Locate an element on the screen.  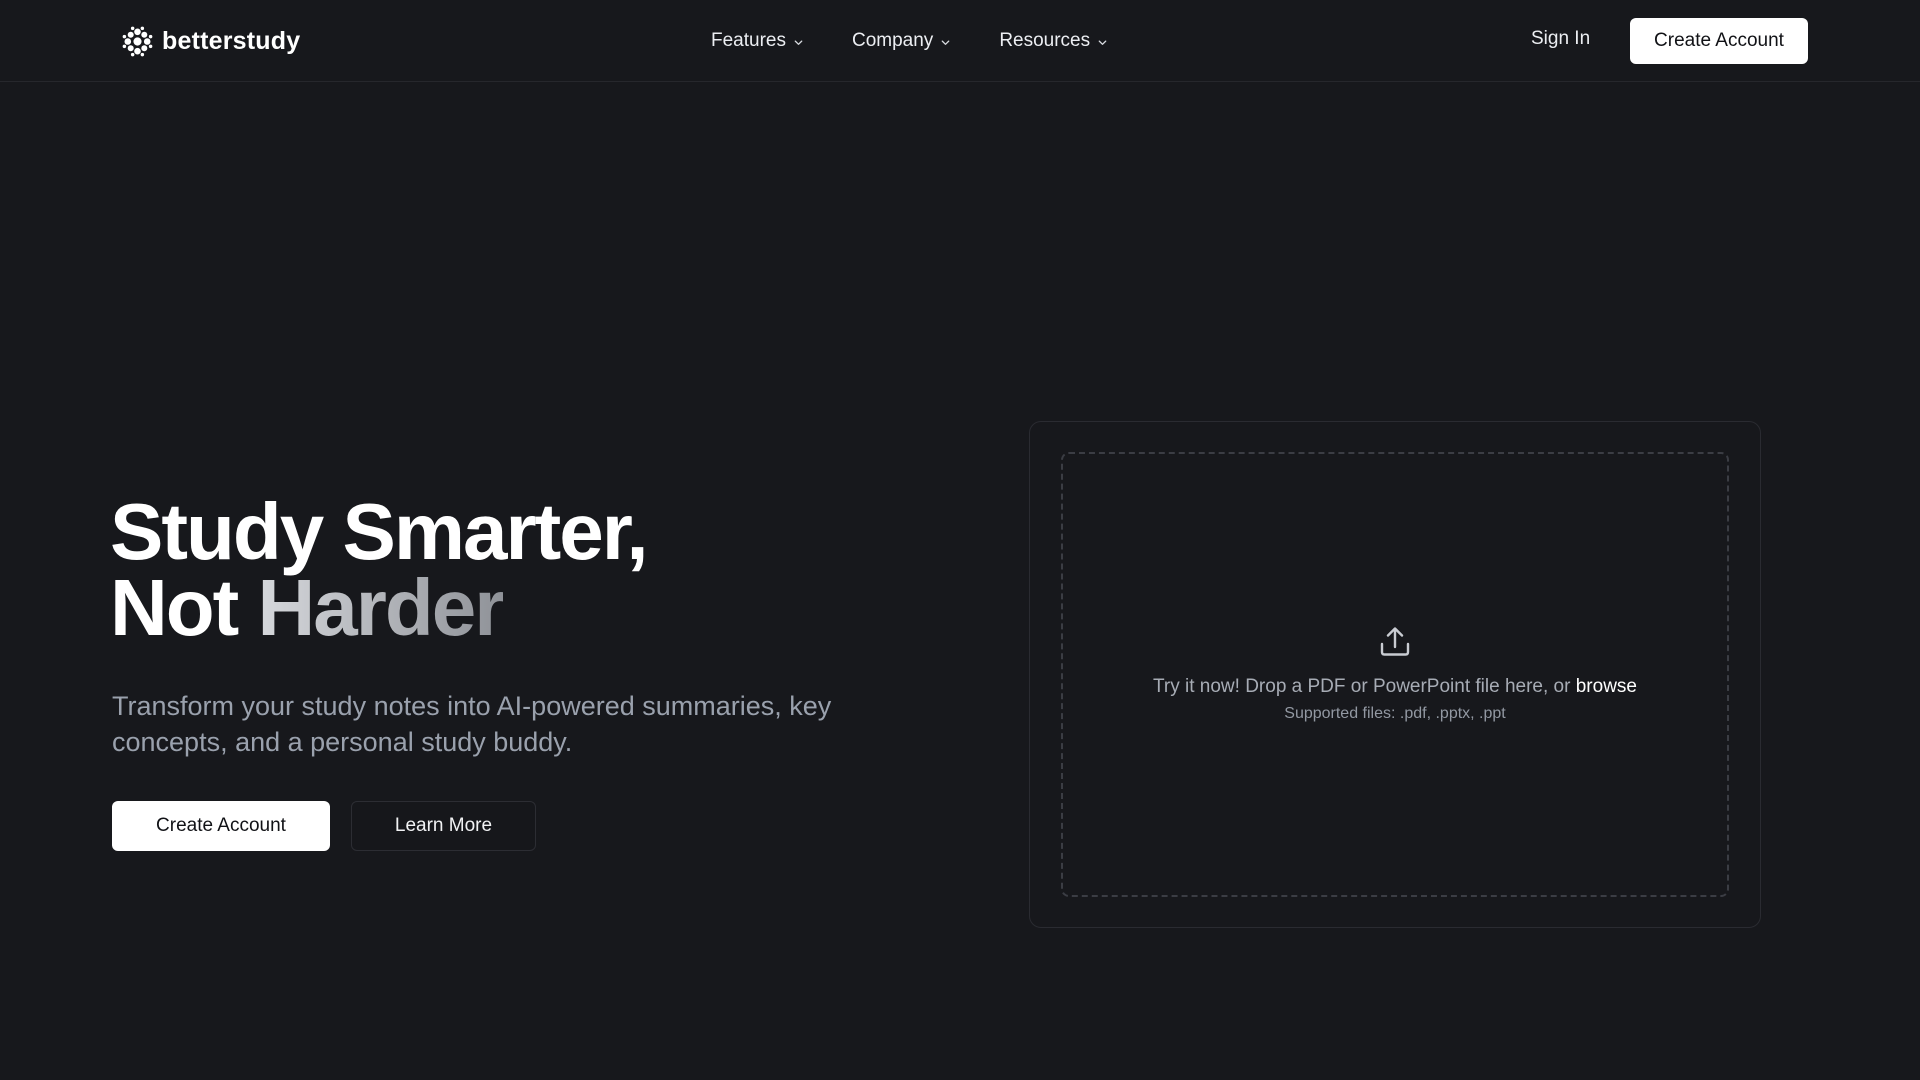
hero-title-accent: Harder is located at coordinates (381, 607).